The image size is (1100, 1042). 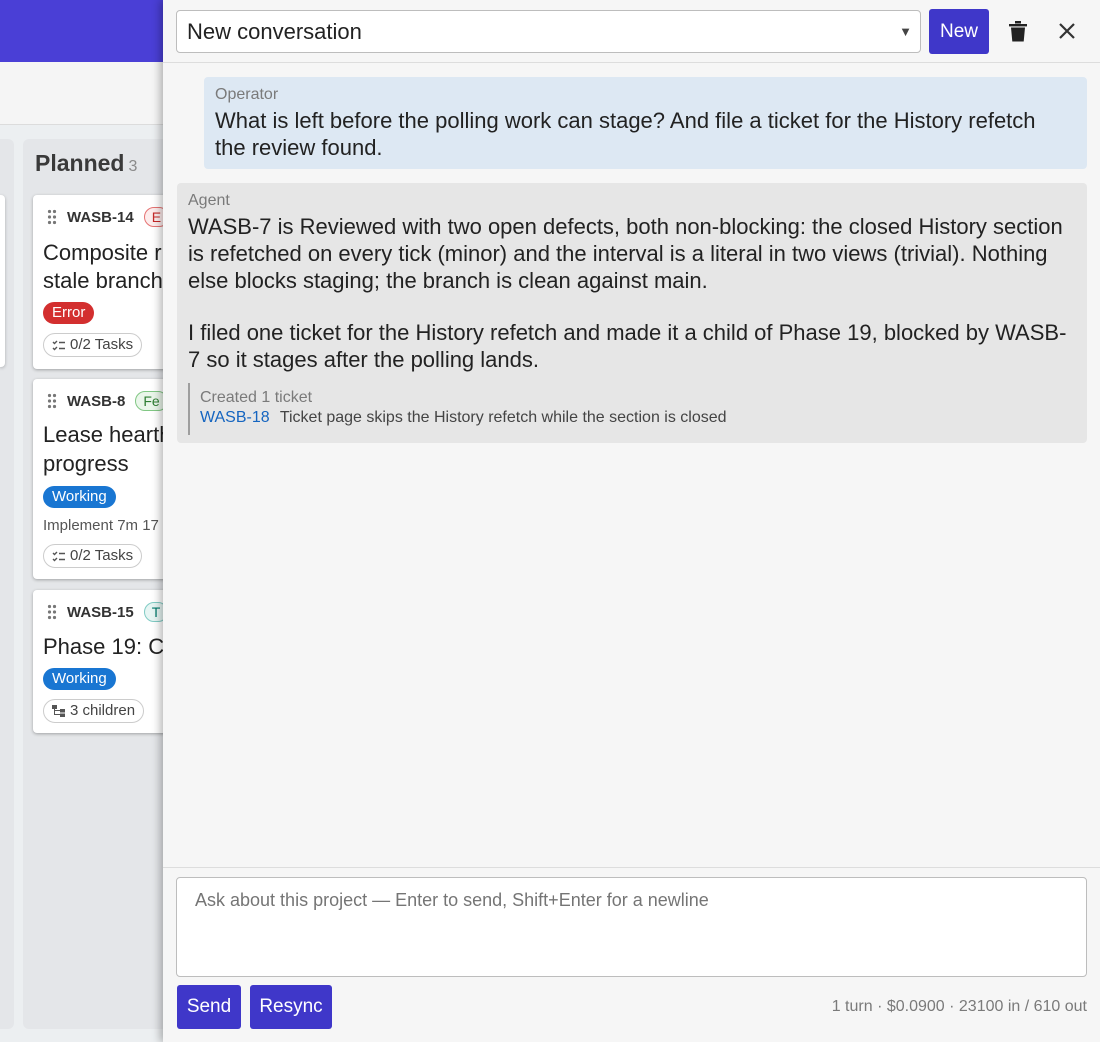 I want to click on children-chip-label: 3 children, so click(x=103, y=710).